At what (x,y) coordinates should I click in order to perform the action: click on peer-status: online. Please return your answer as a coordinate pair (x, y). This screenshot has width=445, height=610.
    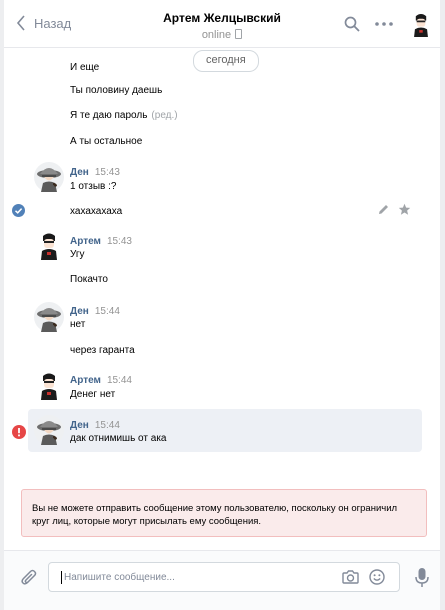
    Looking at the image, I should click on (216, 35).